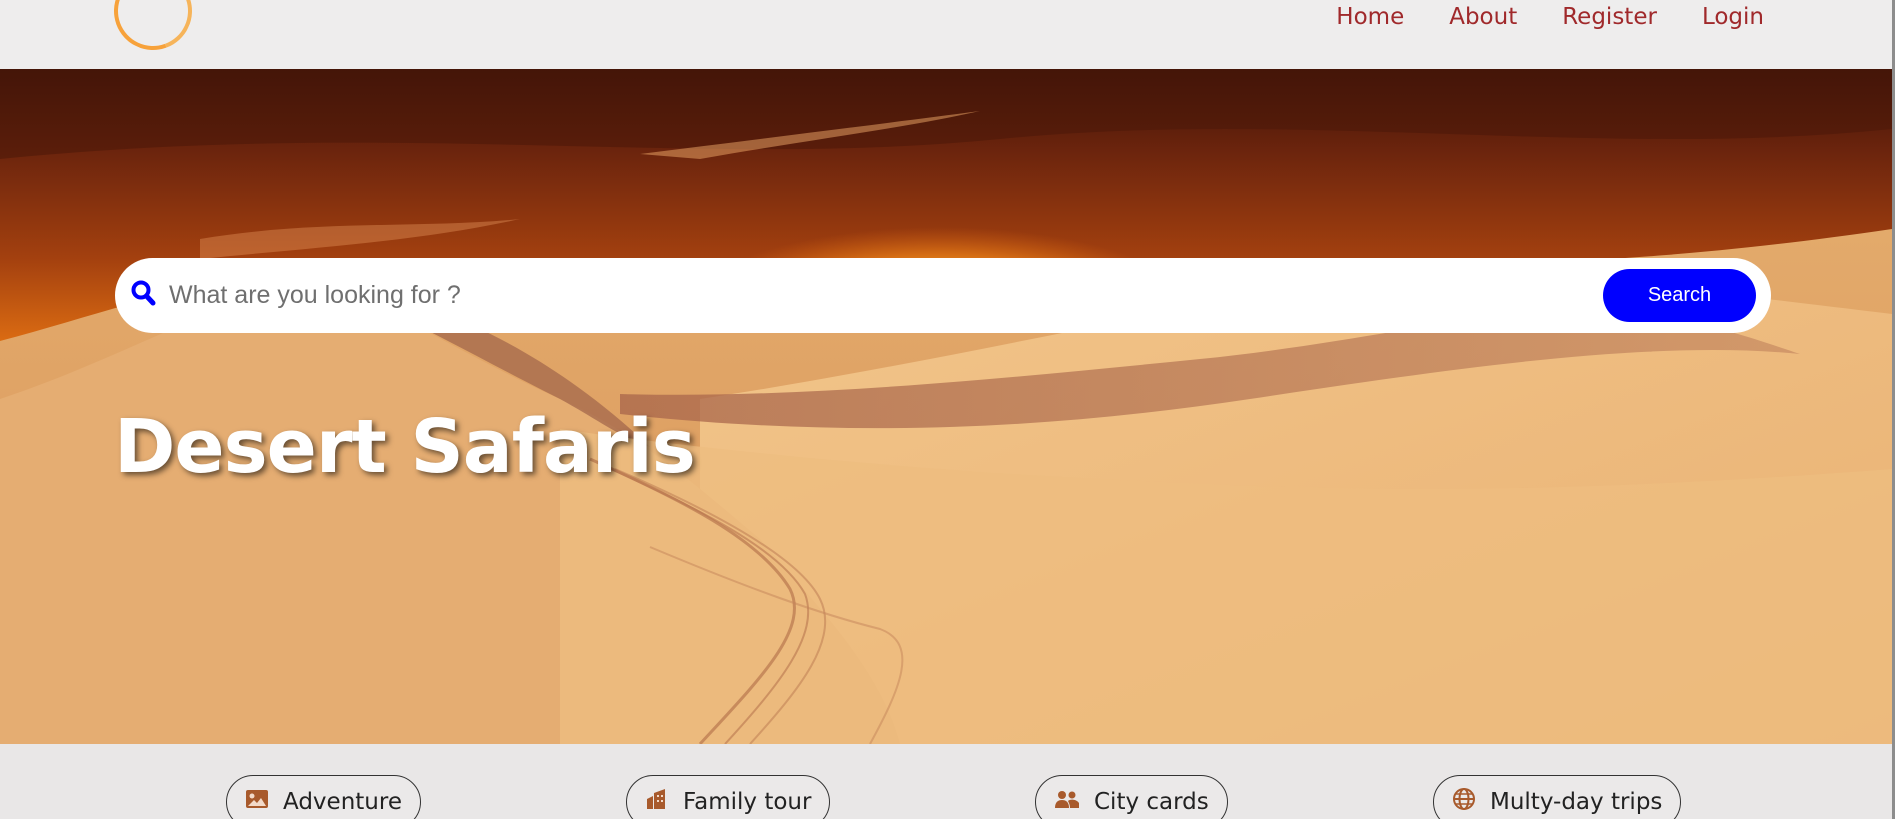  Describe the element at coordinates (1464, 802) in the screenshot. I see `globe-icon` at that location.